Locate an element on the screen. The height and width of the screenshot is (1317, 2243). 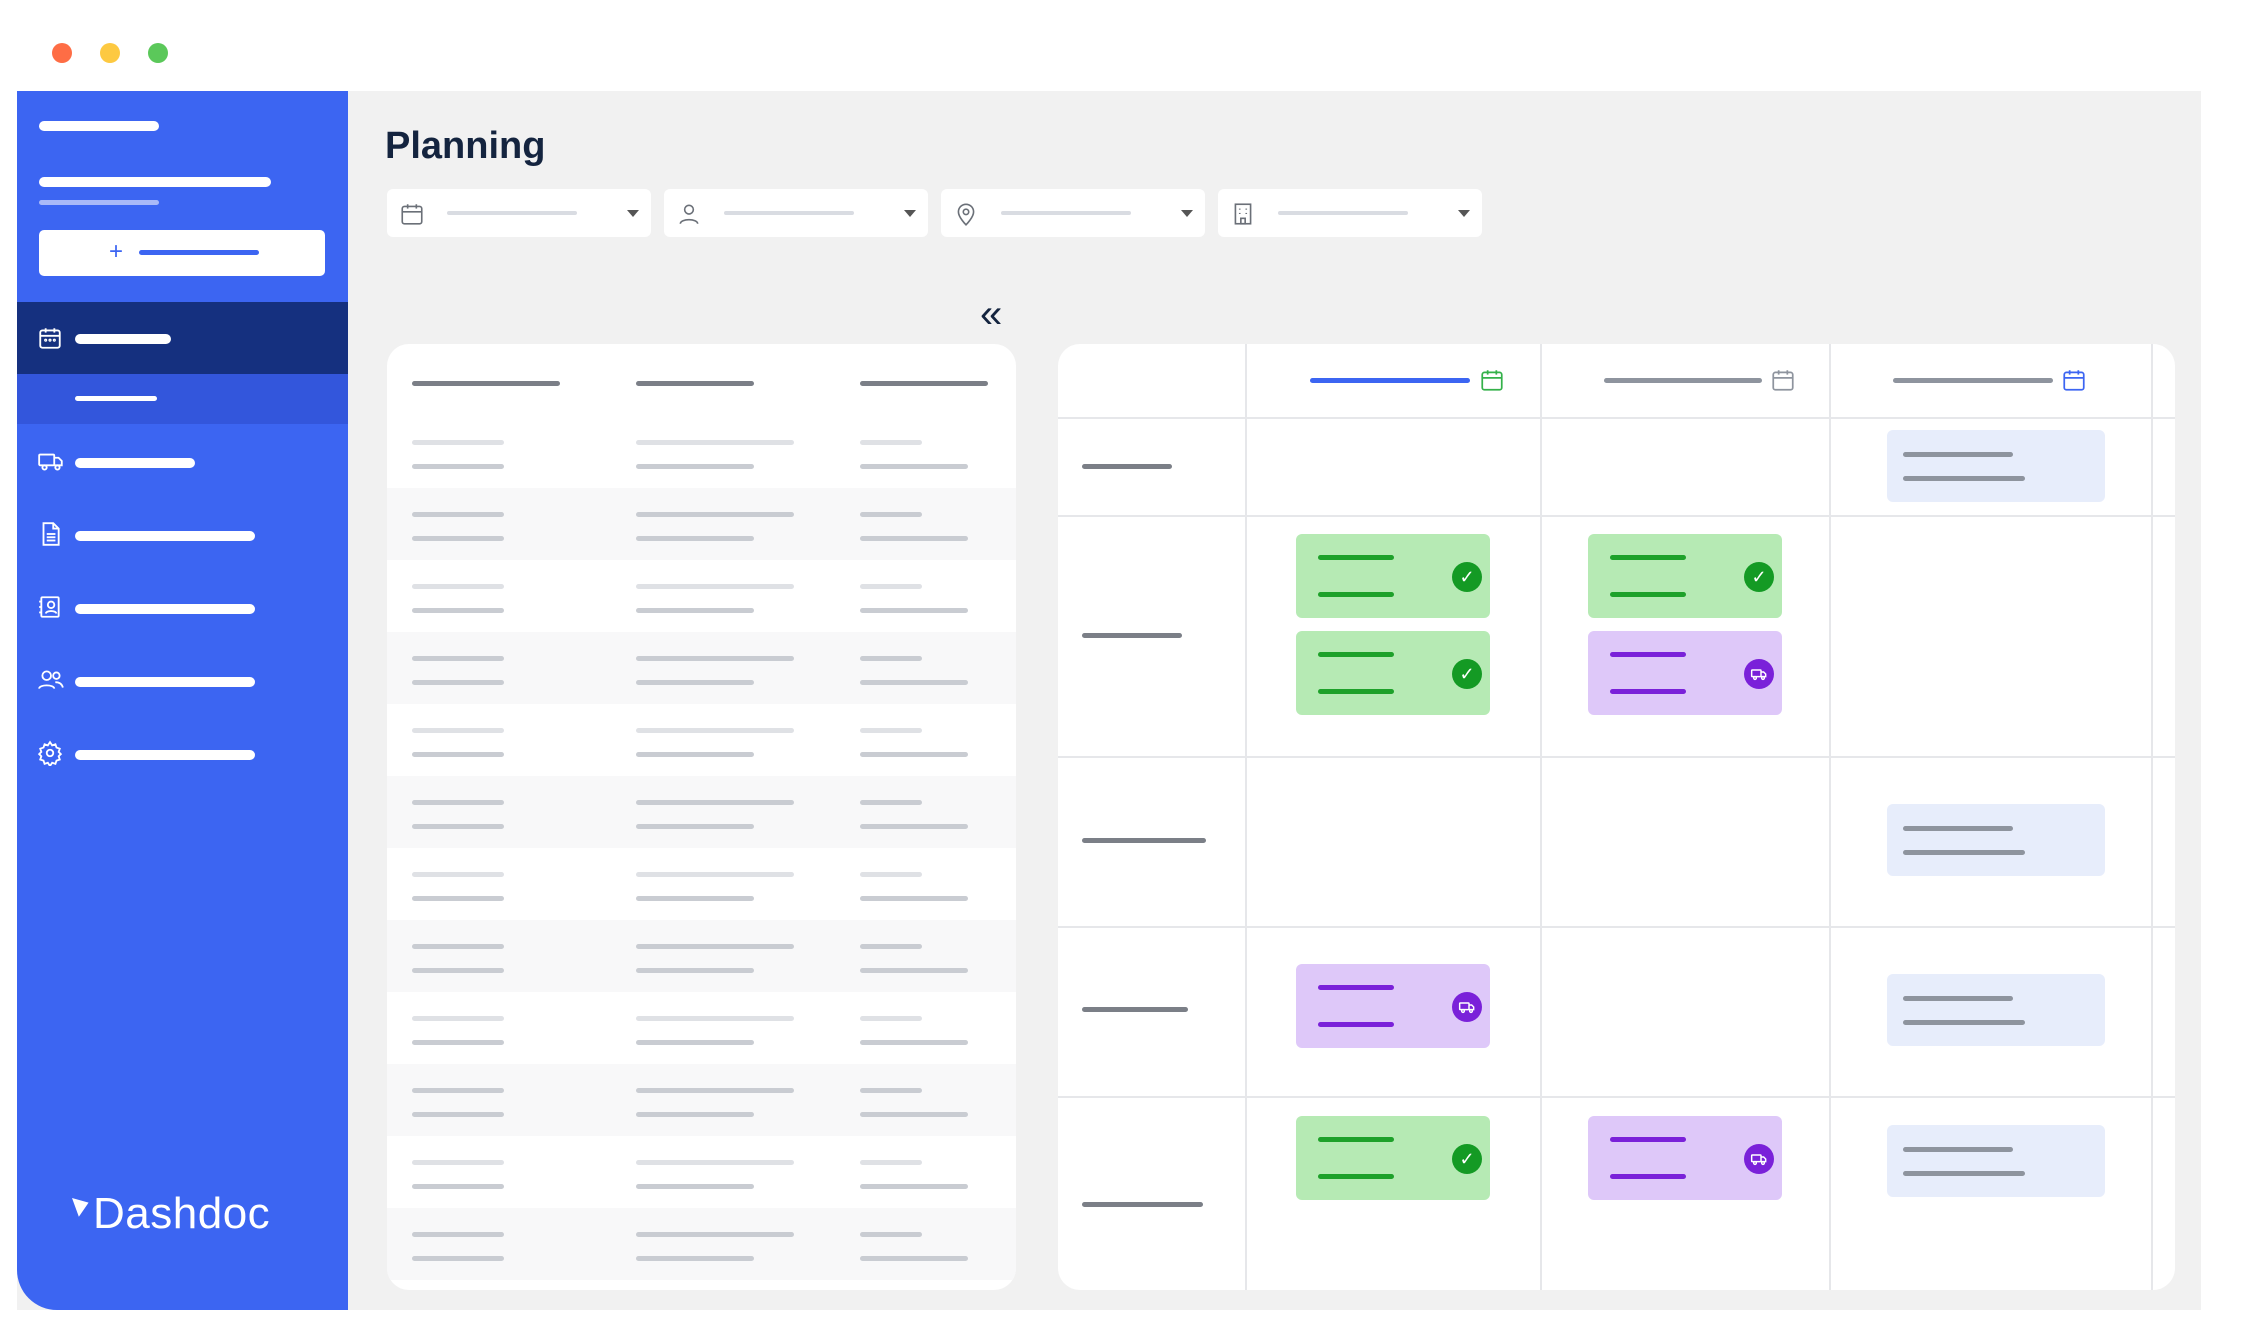
location-filter-dropdown is located at coordinates (1073, 213).